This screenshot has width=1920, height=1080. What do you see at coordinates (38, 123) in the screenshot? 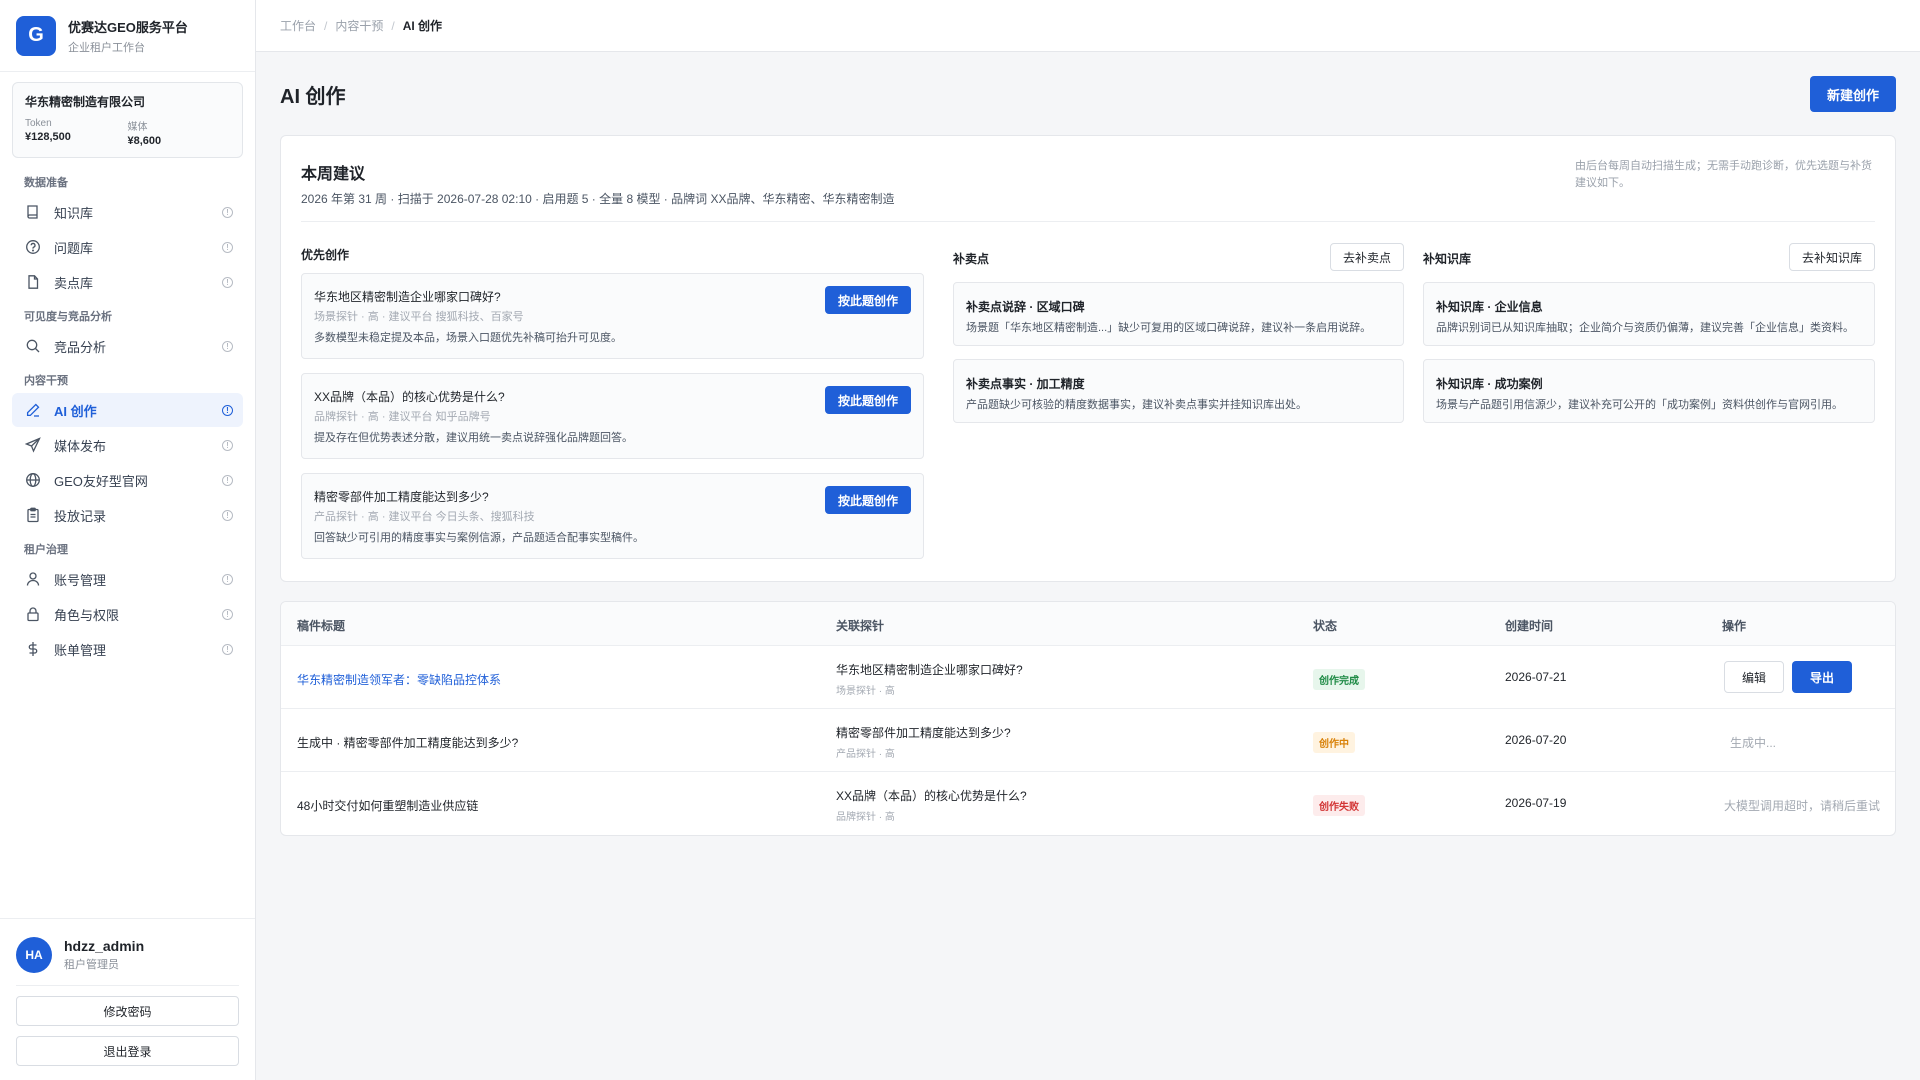
I see `stat-label: Token` at bounding box center [38, 123].